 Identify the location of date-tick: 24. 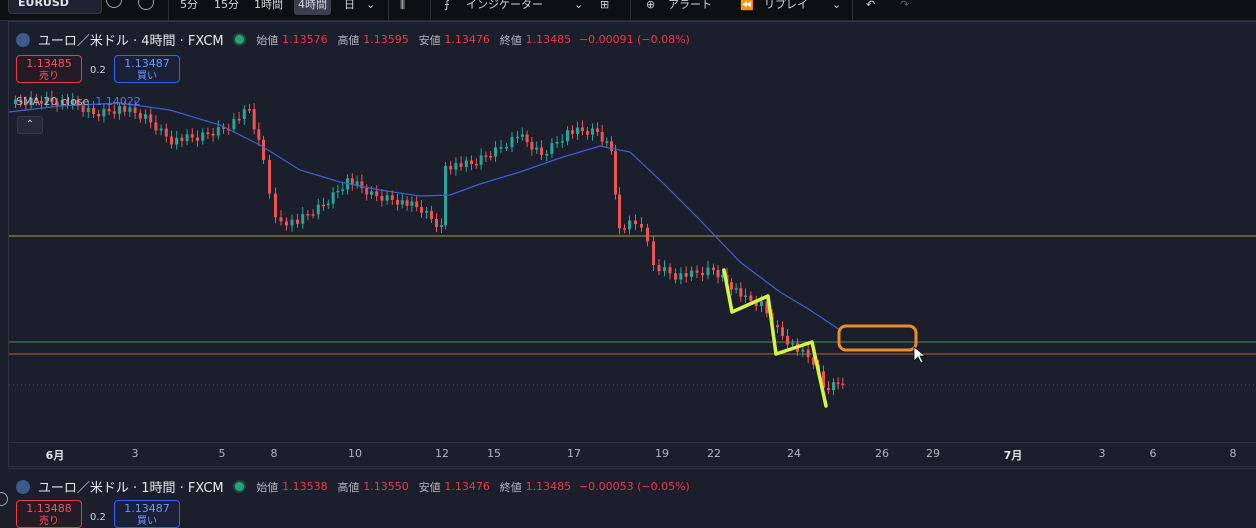
(794, 453).